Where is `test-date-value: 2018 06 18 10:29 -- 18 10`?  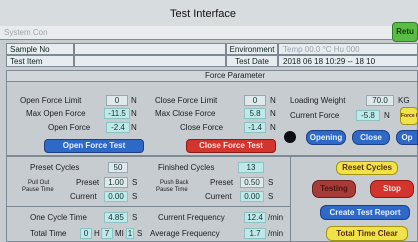
test-date-value: 2018 06 18 10:29 -- 18 10 is located at coordinates (348, 61).